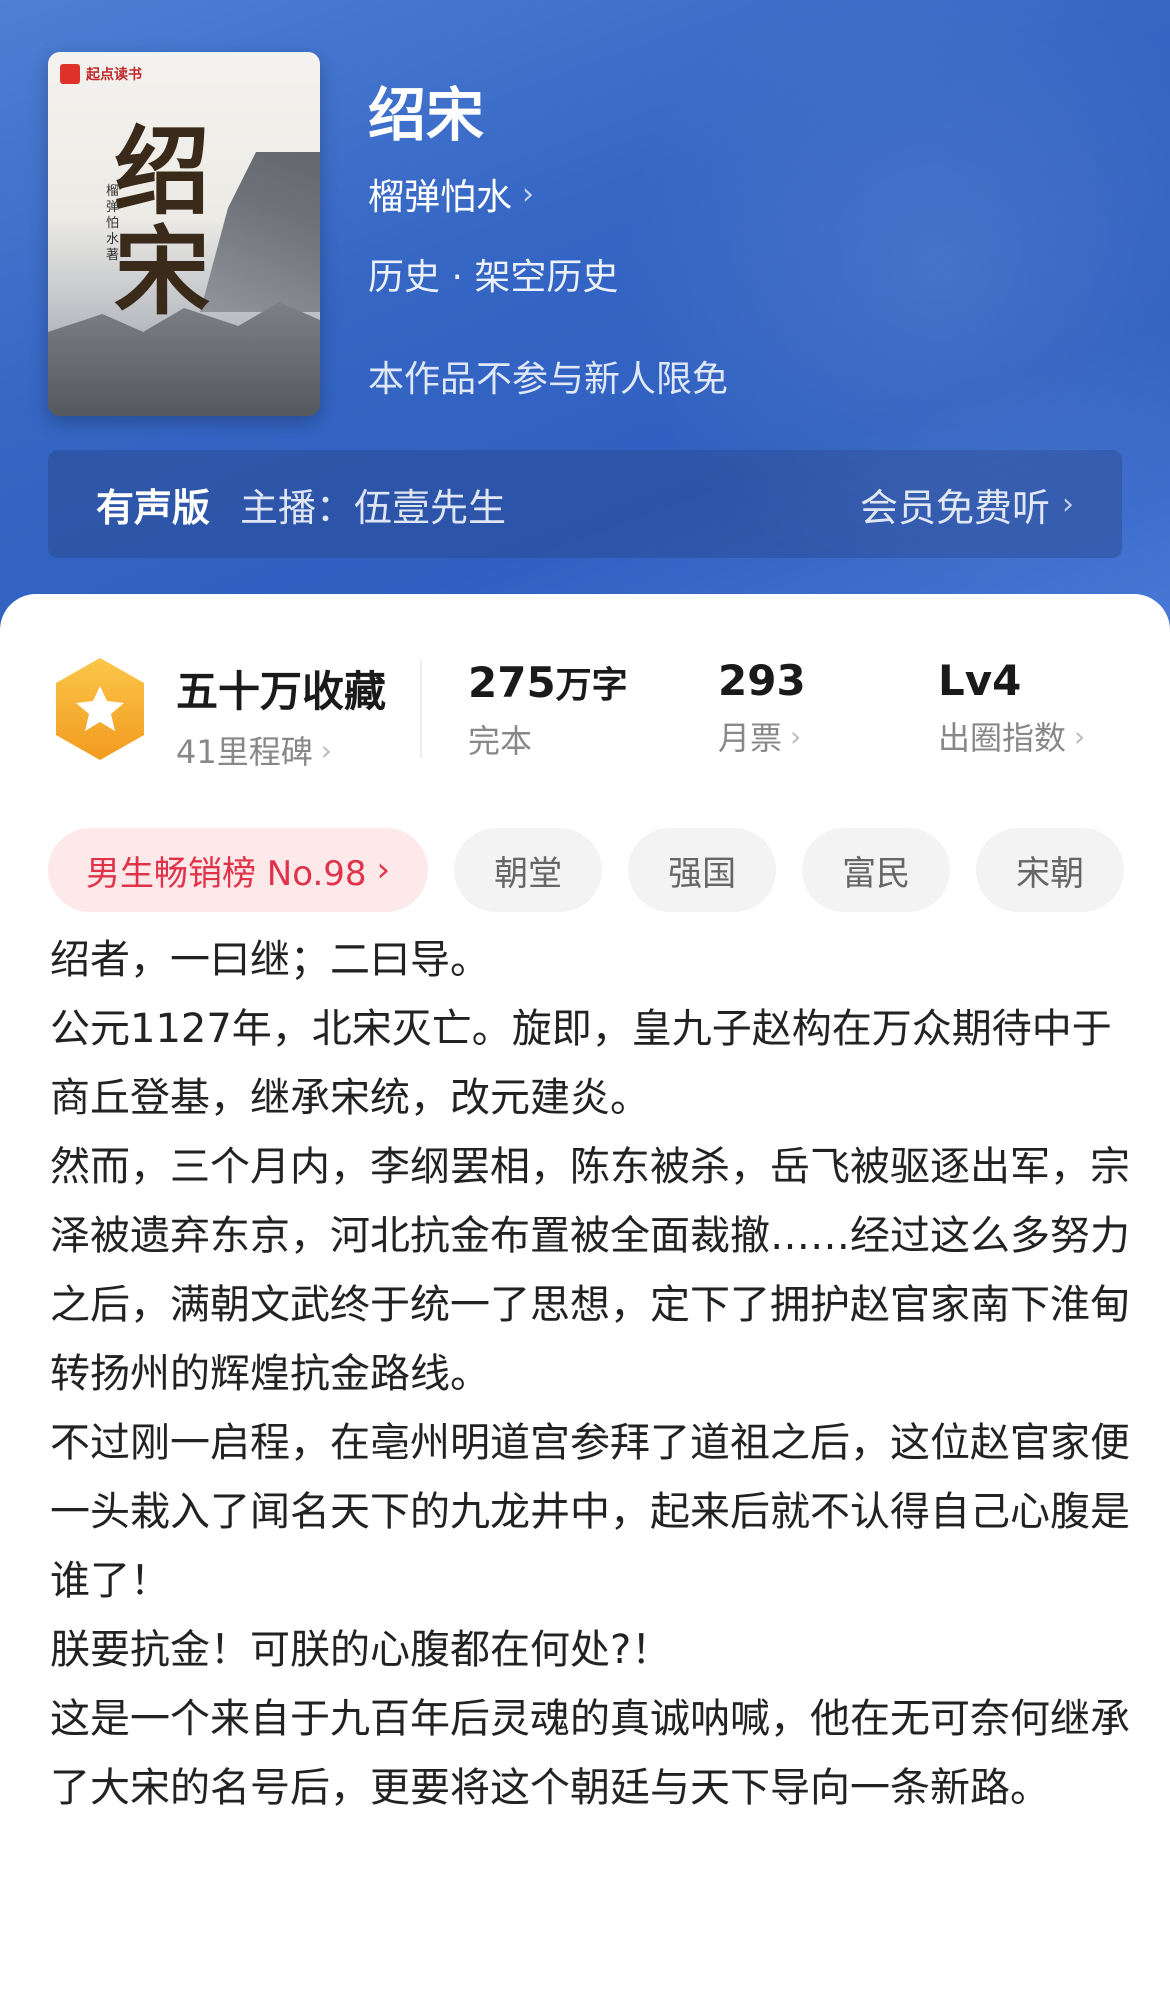  I want to click on milestone-label: 41里程碑, so click(244, 752).